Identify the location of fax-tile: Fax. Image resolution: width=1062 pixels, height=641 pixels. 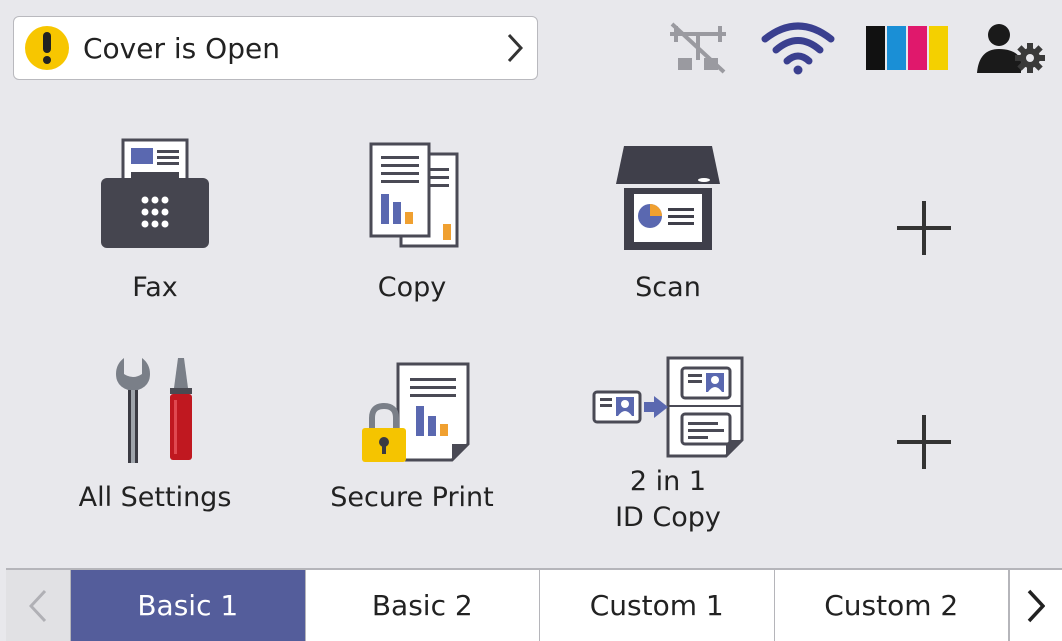
(155, 217).